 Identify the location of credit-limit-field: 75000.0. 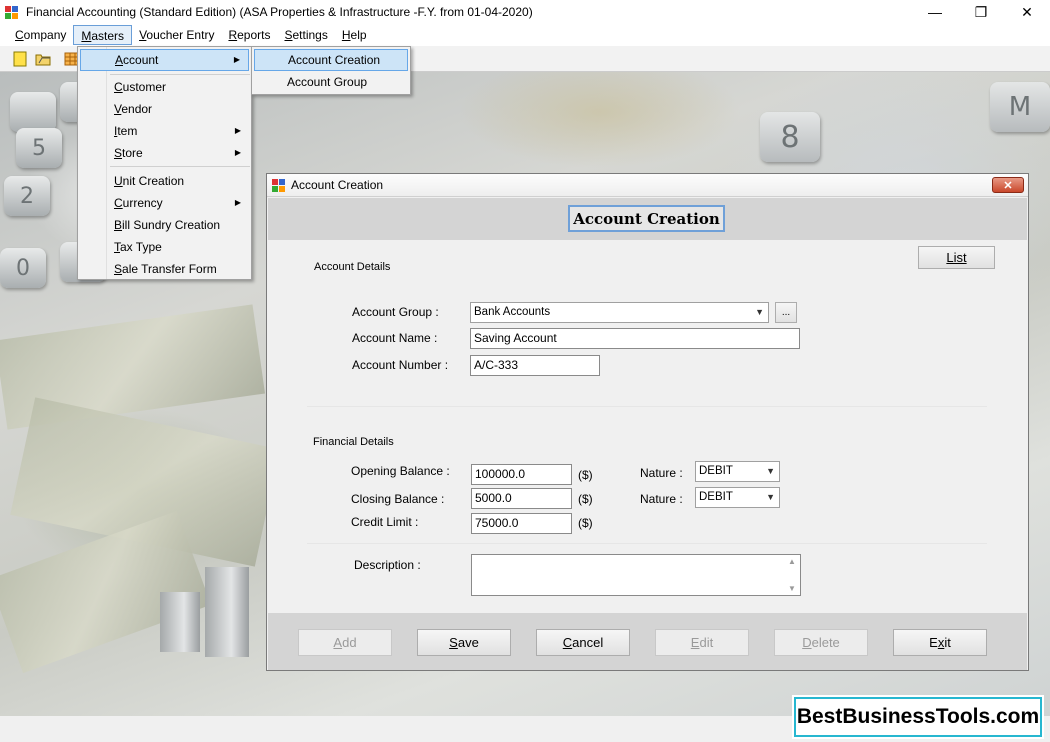
(521, 523).